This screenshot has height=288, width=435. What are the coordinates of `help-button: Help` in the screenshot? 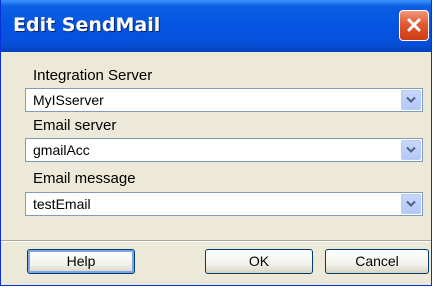 It's located at (81, 261).